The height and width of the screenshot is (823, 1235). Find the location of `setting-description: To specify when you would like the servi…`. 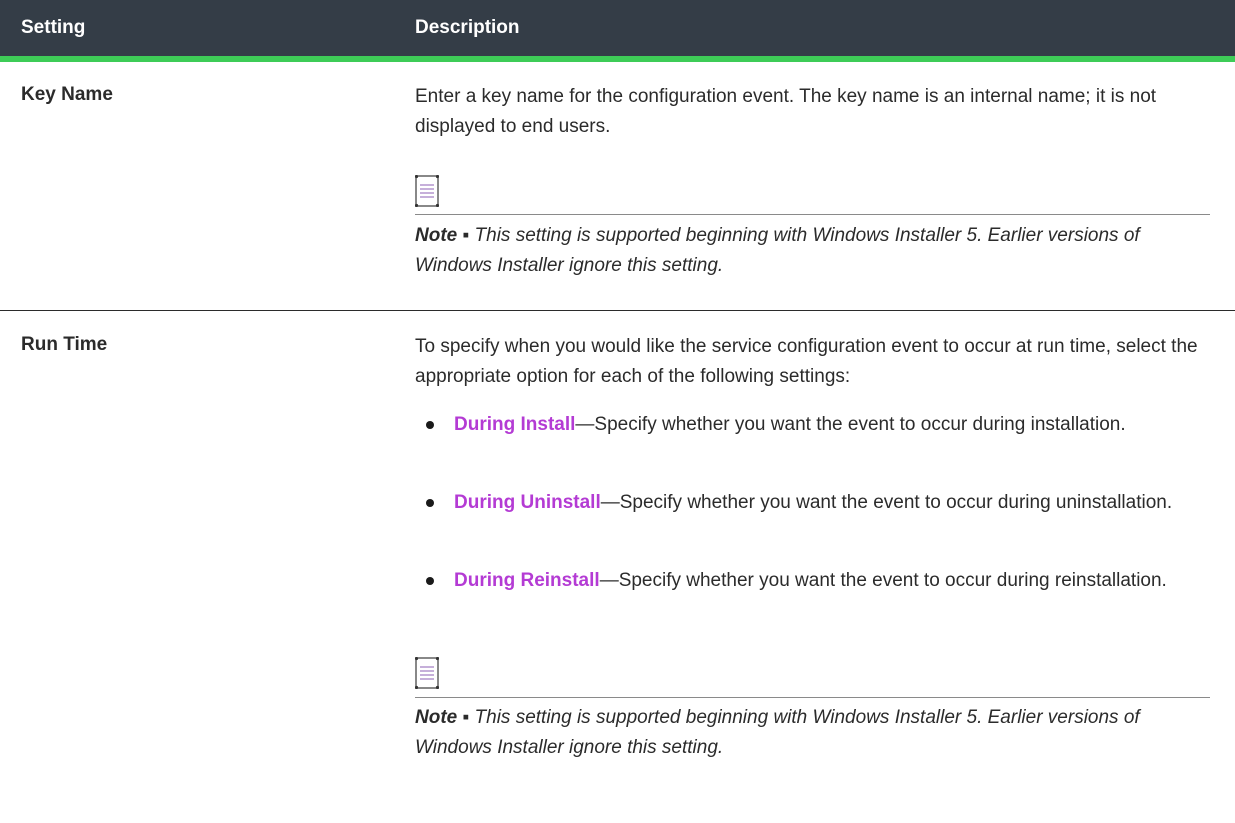

setting-description: To specify when you would like the servi… is located at coordinates (806, 361).